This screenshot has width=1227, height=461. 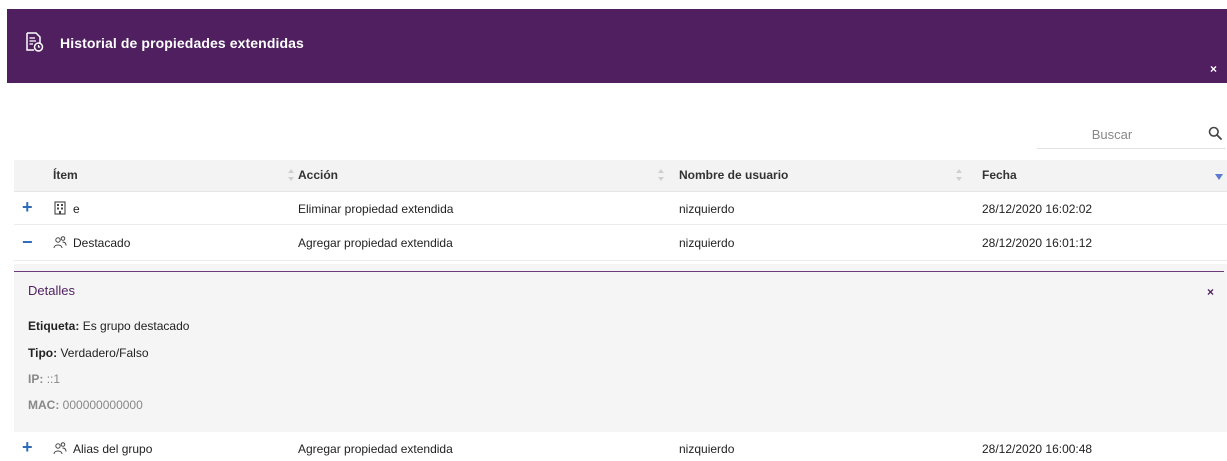 What do you see at coordinates (619, 271) in the screenshot?
I see `details-divider` at bounding box center [619, 271].